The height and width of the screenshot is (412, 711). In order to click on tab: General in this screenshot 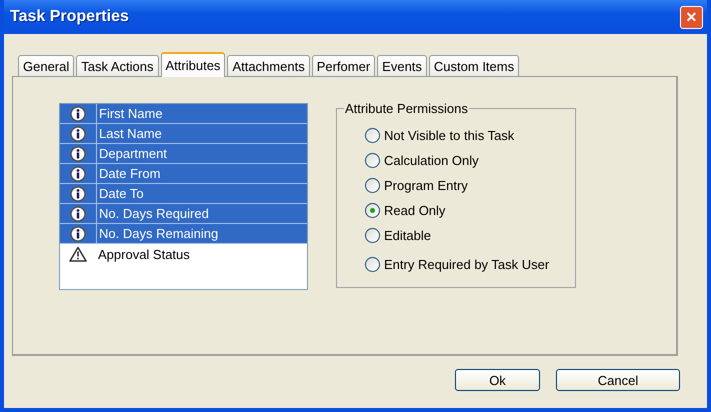, I will do `click(46, 65)`.